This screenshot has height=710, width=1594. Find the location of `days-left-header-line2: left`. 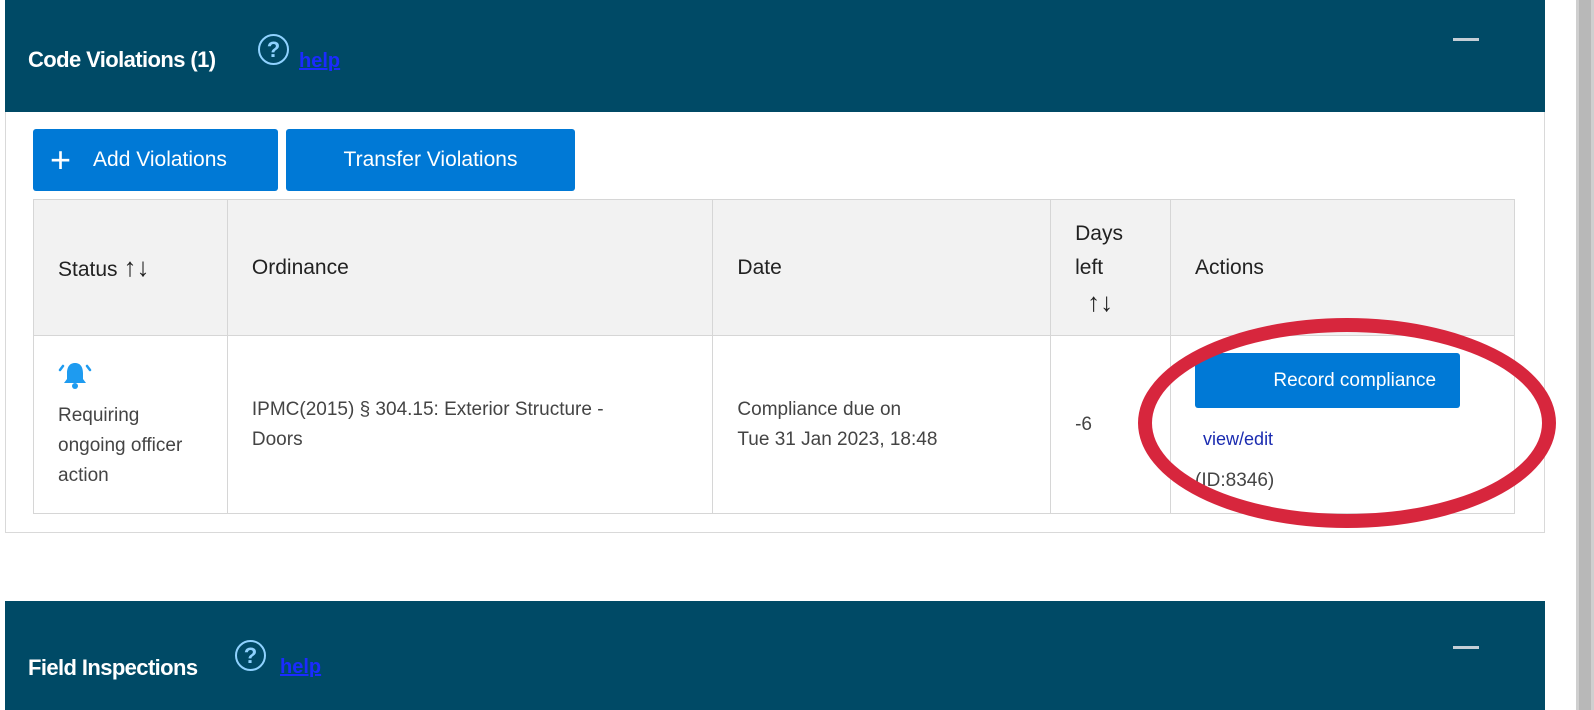

days-left-header-line2: left is located at coordinates (1089, 267).